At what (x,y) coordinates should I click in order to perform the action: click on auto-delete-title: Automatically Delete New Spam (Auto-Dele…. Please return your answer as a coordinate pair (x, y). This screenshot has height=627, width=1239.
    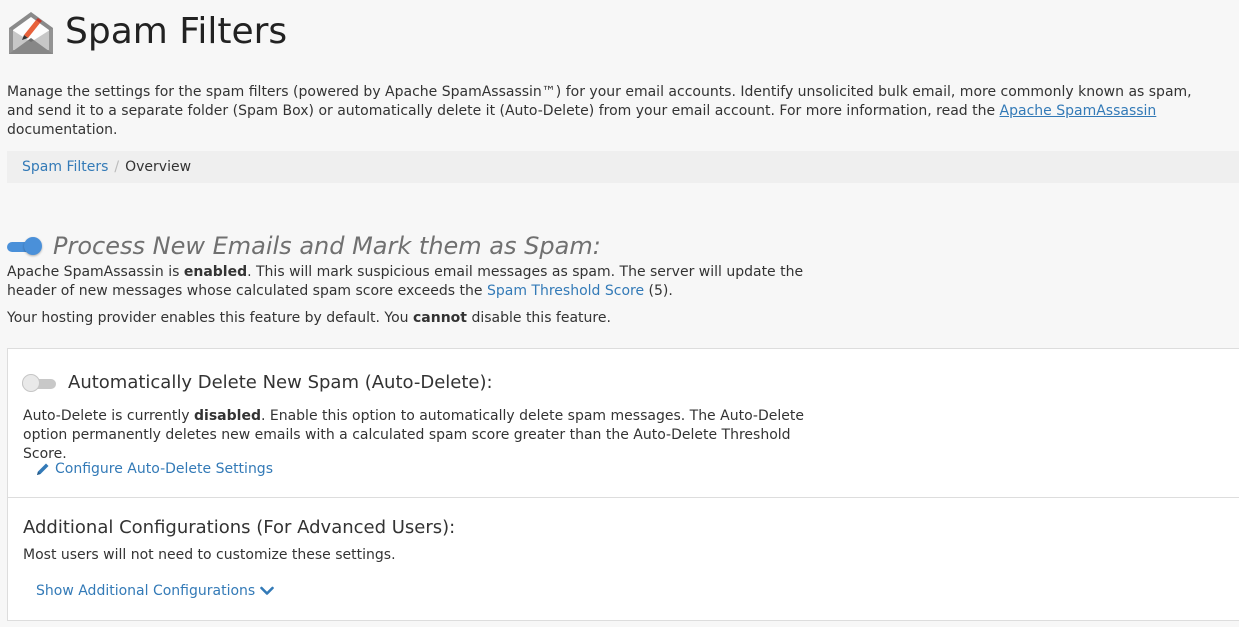
    Looking at the image, I should click on (280, 382).